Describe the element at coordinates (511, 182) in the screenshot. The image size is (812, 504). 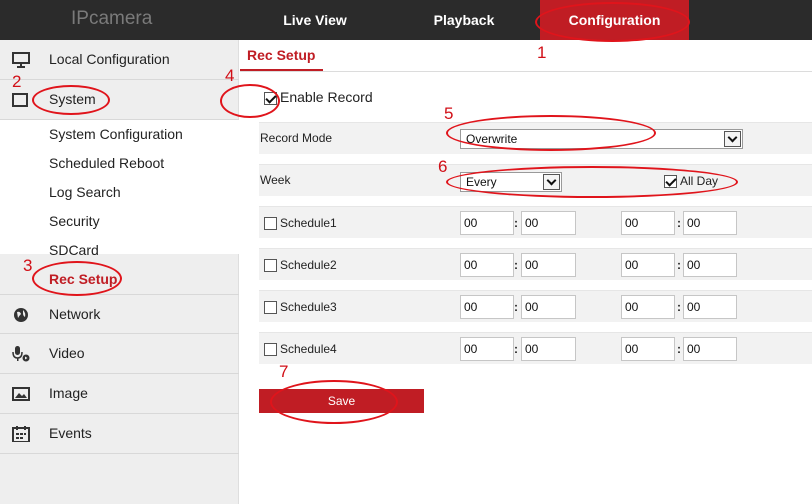
I see `week-select: Every` at that location.